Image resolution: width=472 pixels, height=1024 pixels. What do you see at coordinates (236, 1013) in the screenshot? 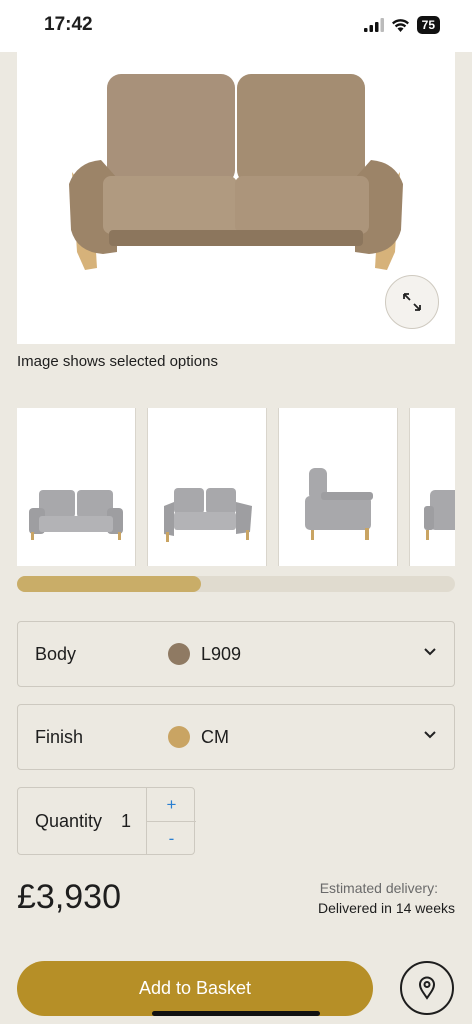
I see `home-indicator` at bounding box center [236, 1013].